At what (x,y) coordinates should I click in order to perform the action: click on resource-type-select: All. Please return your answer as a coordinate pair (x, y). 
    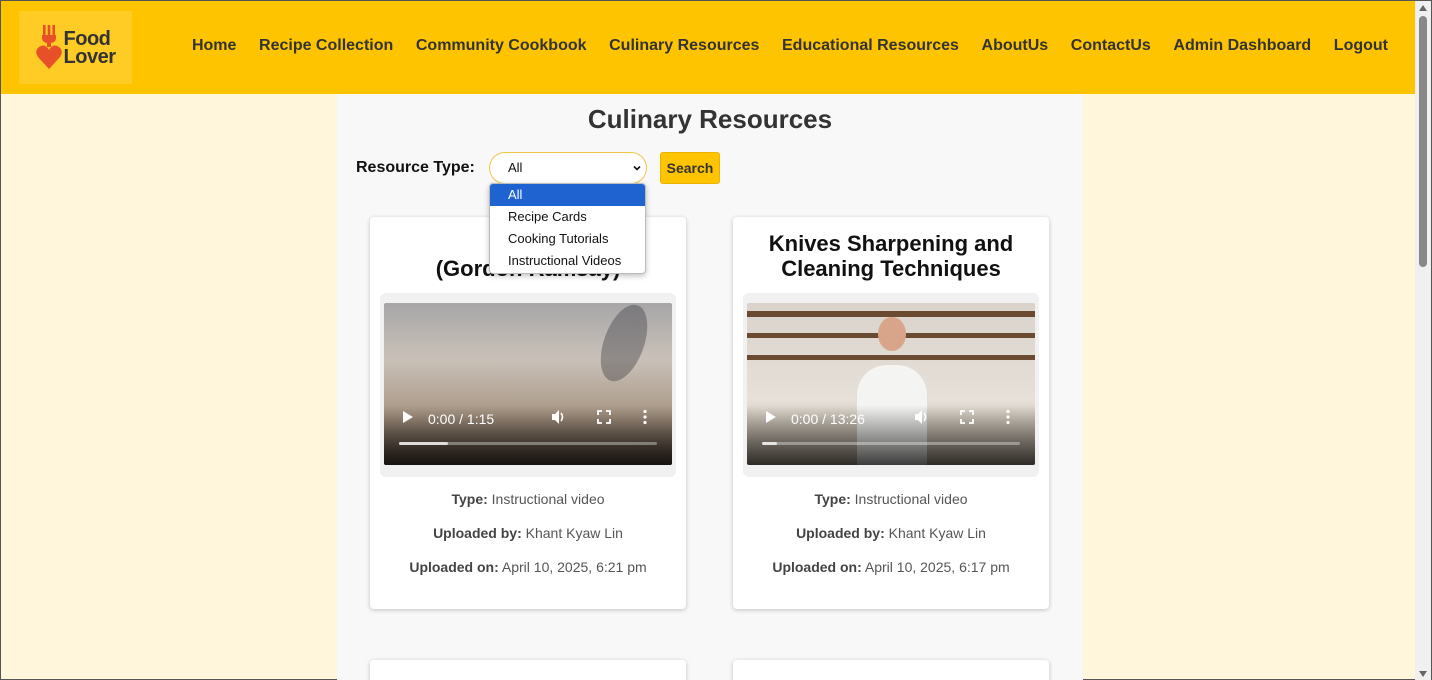
    Looking at the image, I should click on (568, 168).